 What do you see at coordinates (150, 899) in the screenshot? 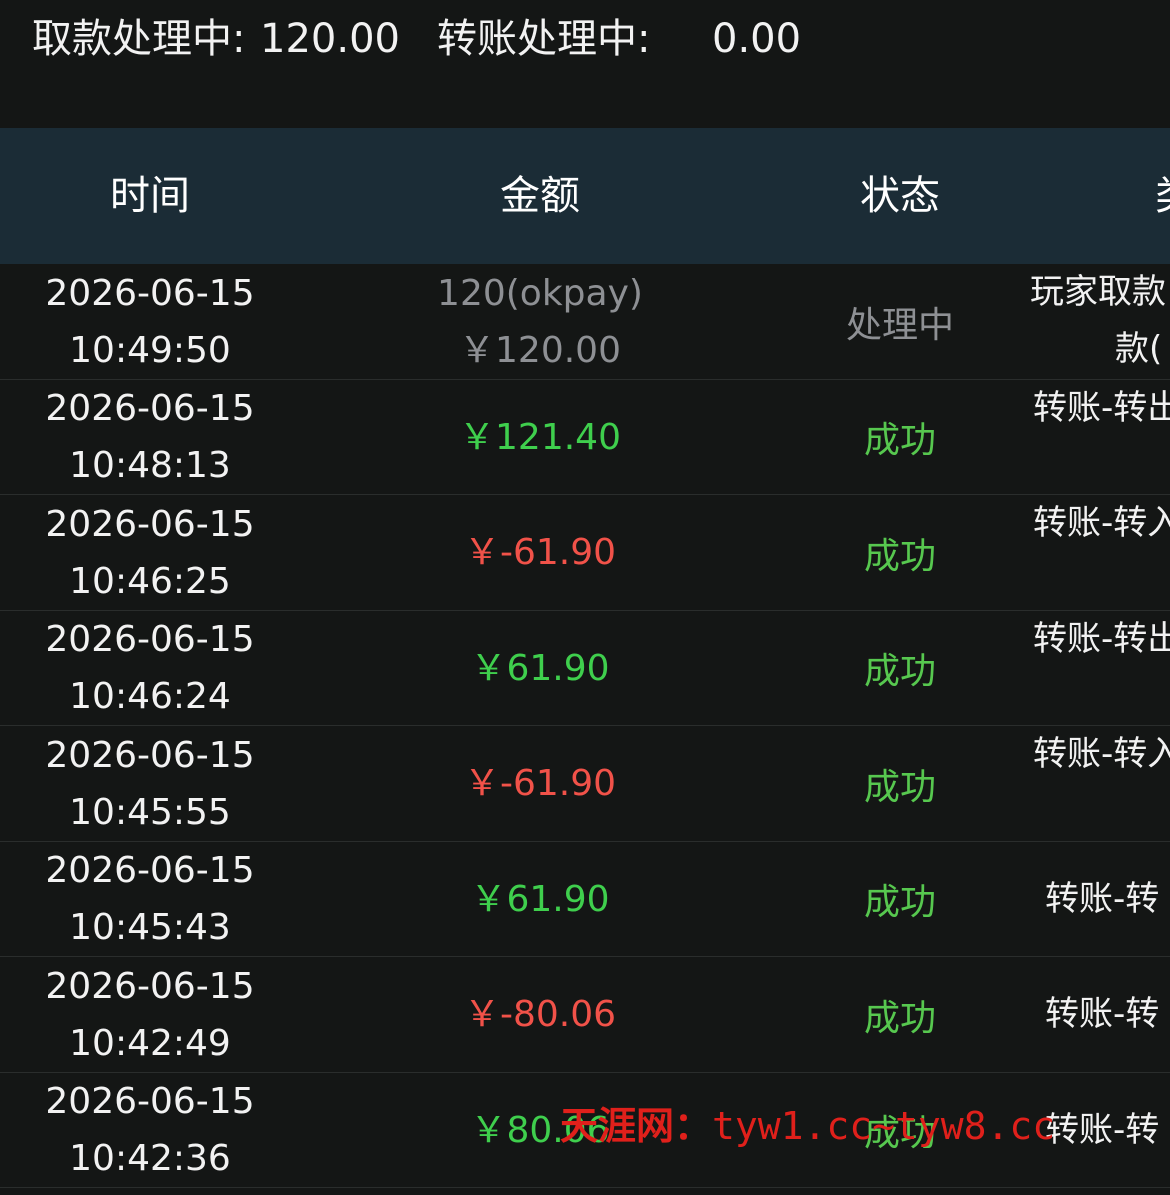
I see `time-cell: 2026-06-15 10:45:43` at bounding box center [150, 899].